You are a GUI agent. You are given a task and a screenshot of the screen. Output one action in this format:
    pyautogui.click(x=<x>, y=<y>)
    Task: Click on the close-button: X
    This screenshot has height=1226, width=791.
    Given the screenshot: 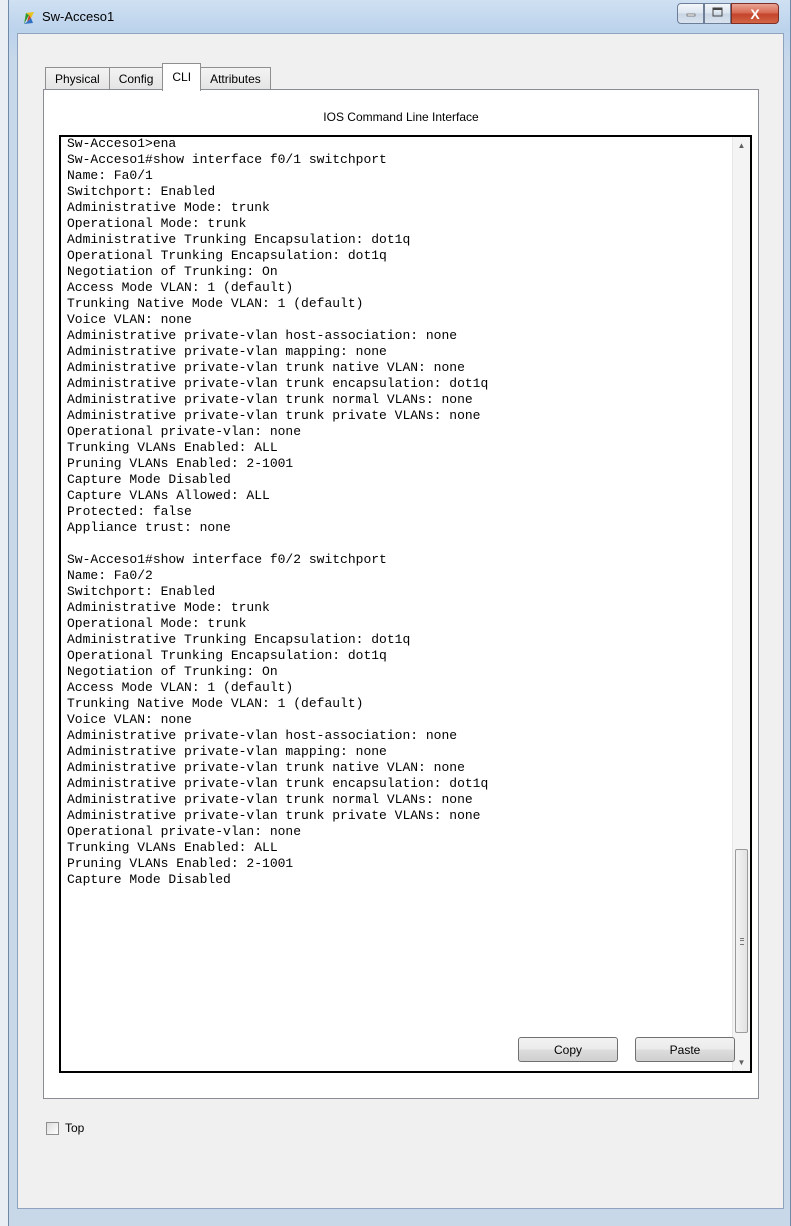 What is the action you would take?
    pyautogui.click(x=755, y=13)
    